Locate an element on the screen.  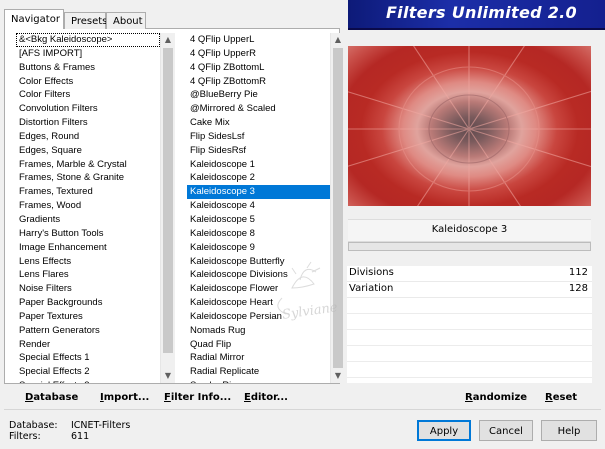
category-item: Lens Flares is located at coordinates (88, 275).